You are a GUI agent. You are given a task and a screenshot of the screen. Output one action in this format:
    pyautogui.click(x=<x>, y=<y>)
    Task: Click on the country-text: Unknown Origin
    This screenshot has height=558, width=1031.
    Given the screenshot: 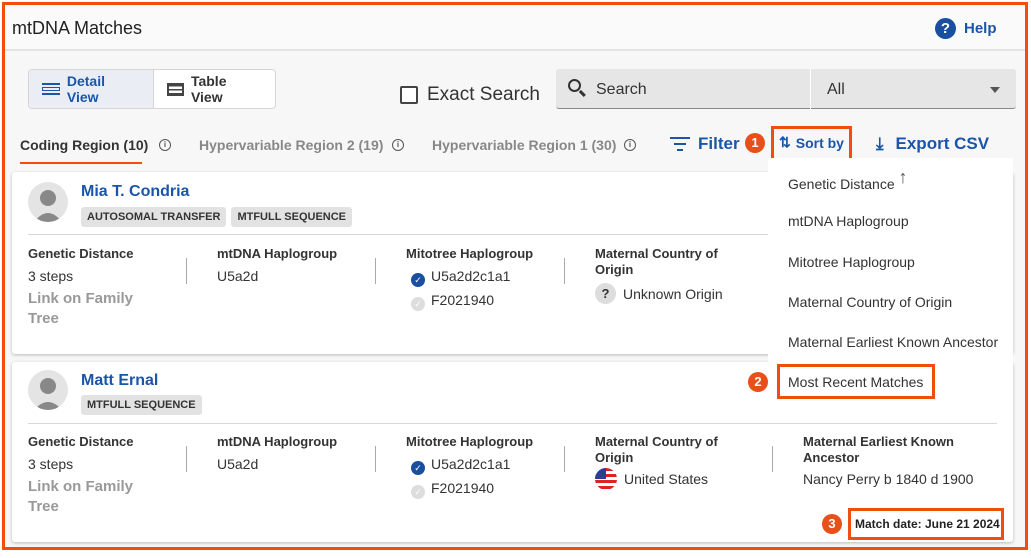 What is the action you would take?
    pyautogui.click(x=673, y=293)
    